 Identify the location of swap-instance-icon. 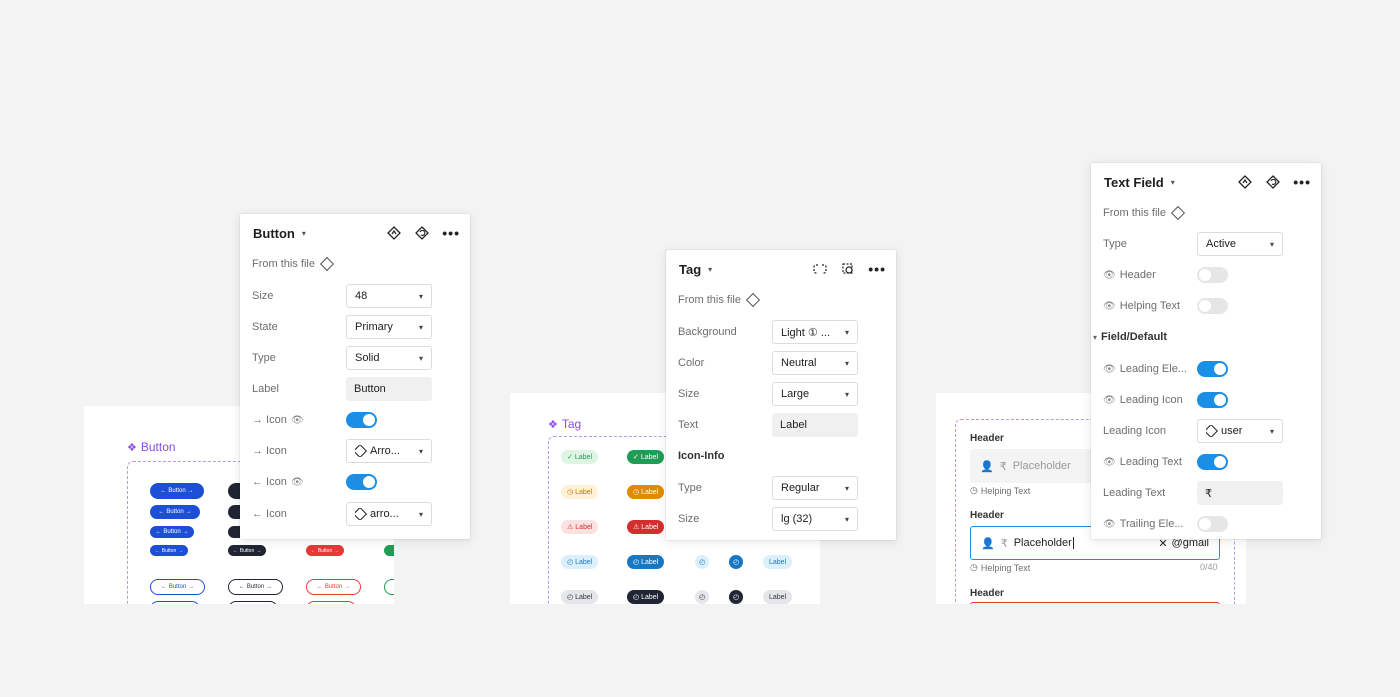
(848, 269).